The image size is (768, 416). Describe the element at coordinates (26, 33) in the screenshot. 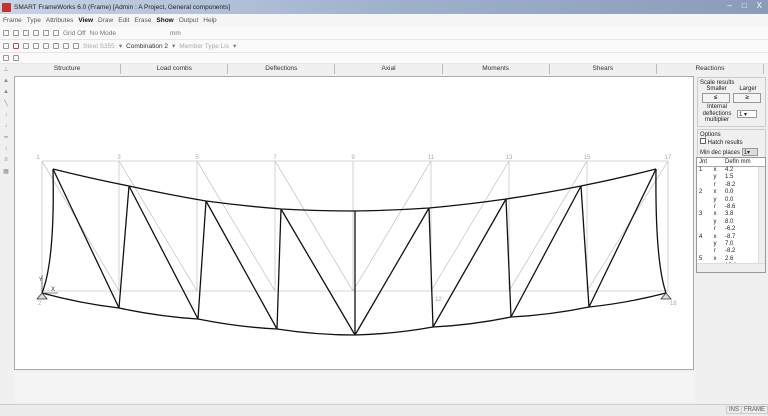

I see `save-icon` at that location.